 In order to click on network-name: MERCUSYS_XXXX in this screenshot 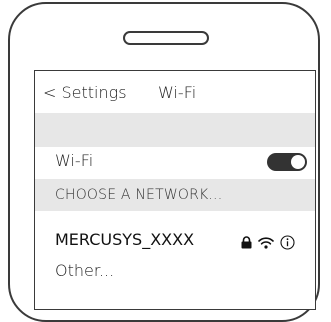, I will do `click(125, 239)`.